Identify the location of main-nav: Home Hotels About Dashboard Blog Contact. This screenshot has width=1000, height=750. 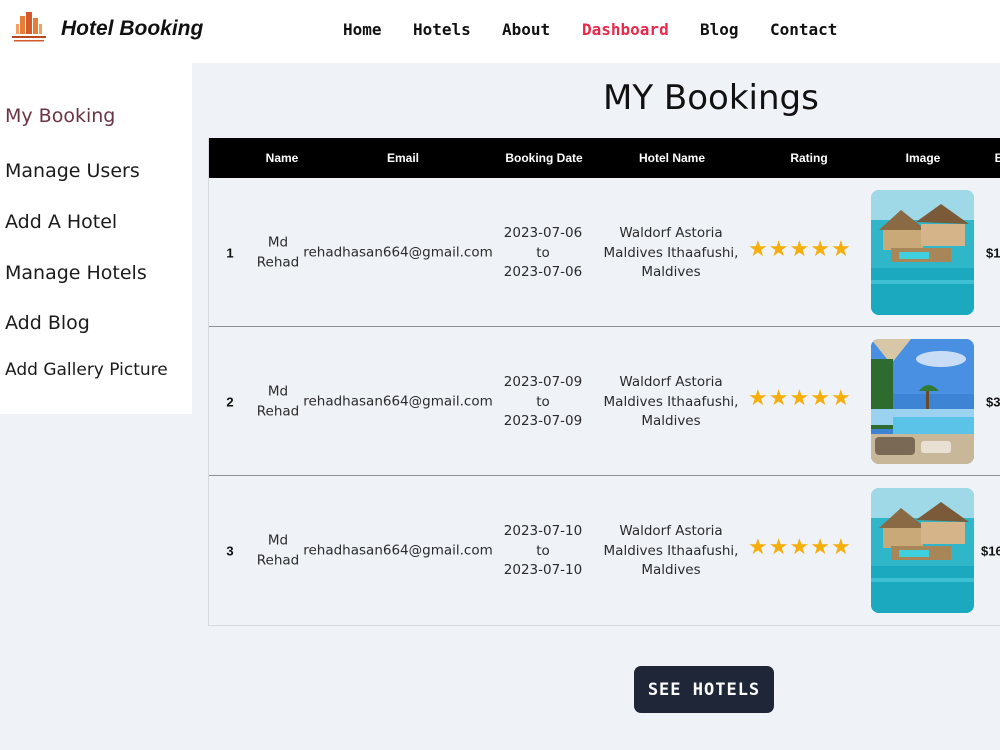
(500, 32).